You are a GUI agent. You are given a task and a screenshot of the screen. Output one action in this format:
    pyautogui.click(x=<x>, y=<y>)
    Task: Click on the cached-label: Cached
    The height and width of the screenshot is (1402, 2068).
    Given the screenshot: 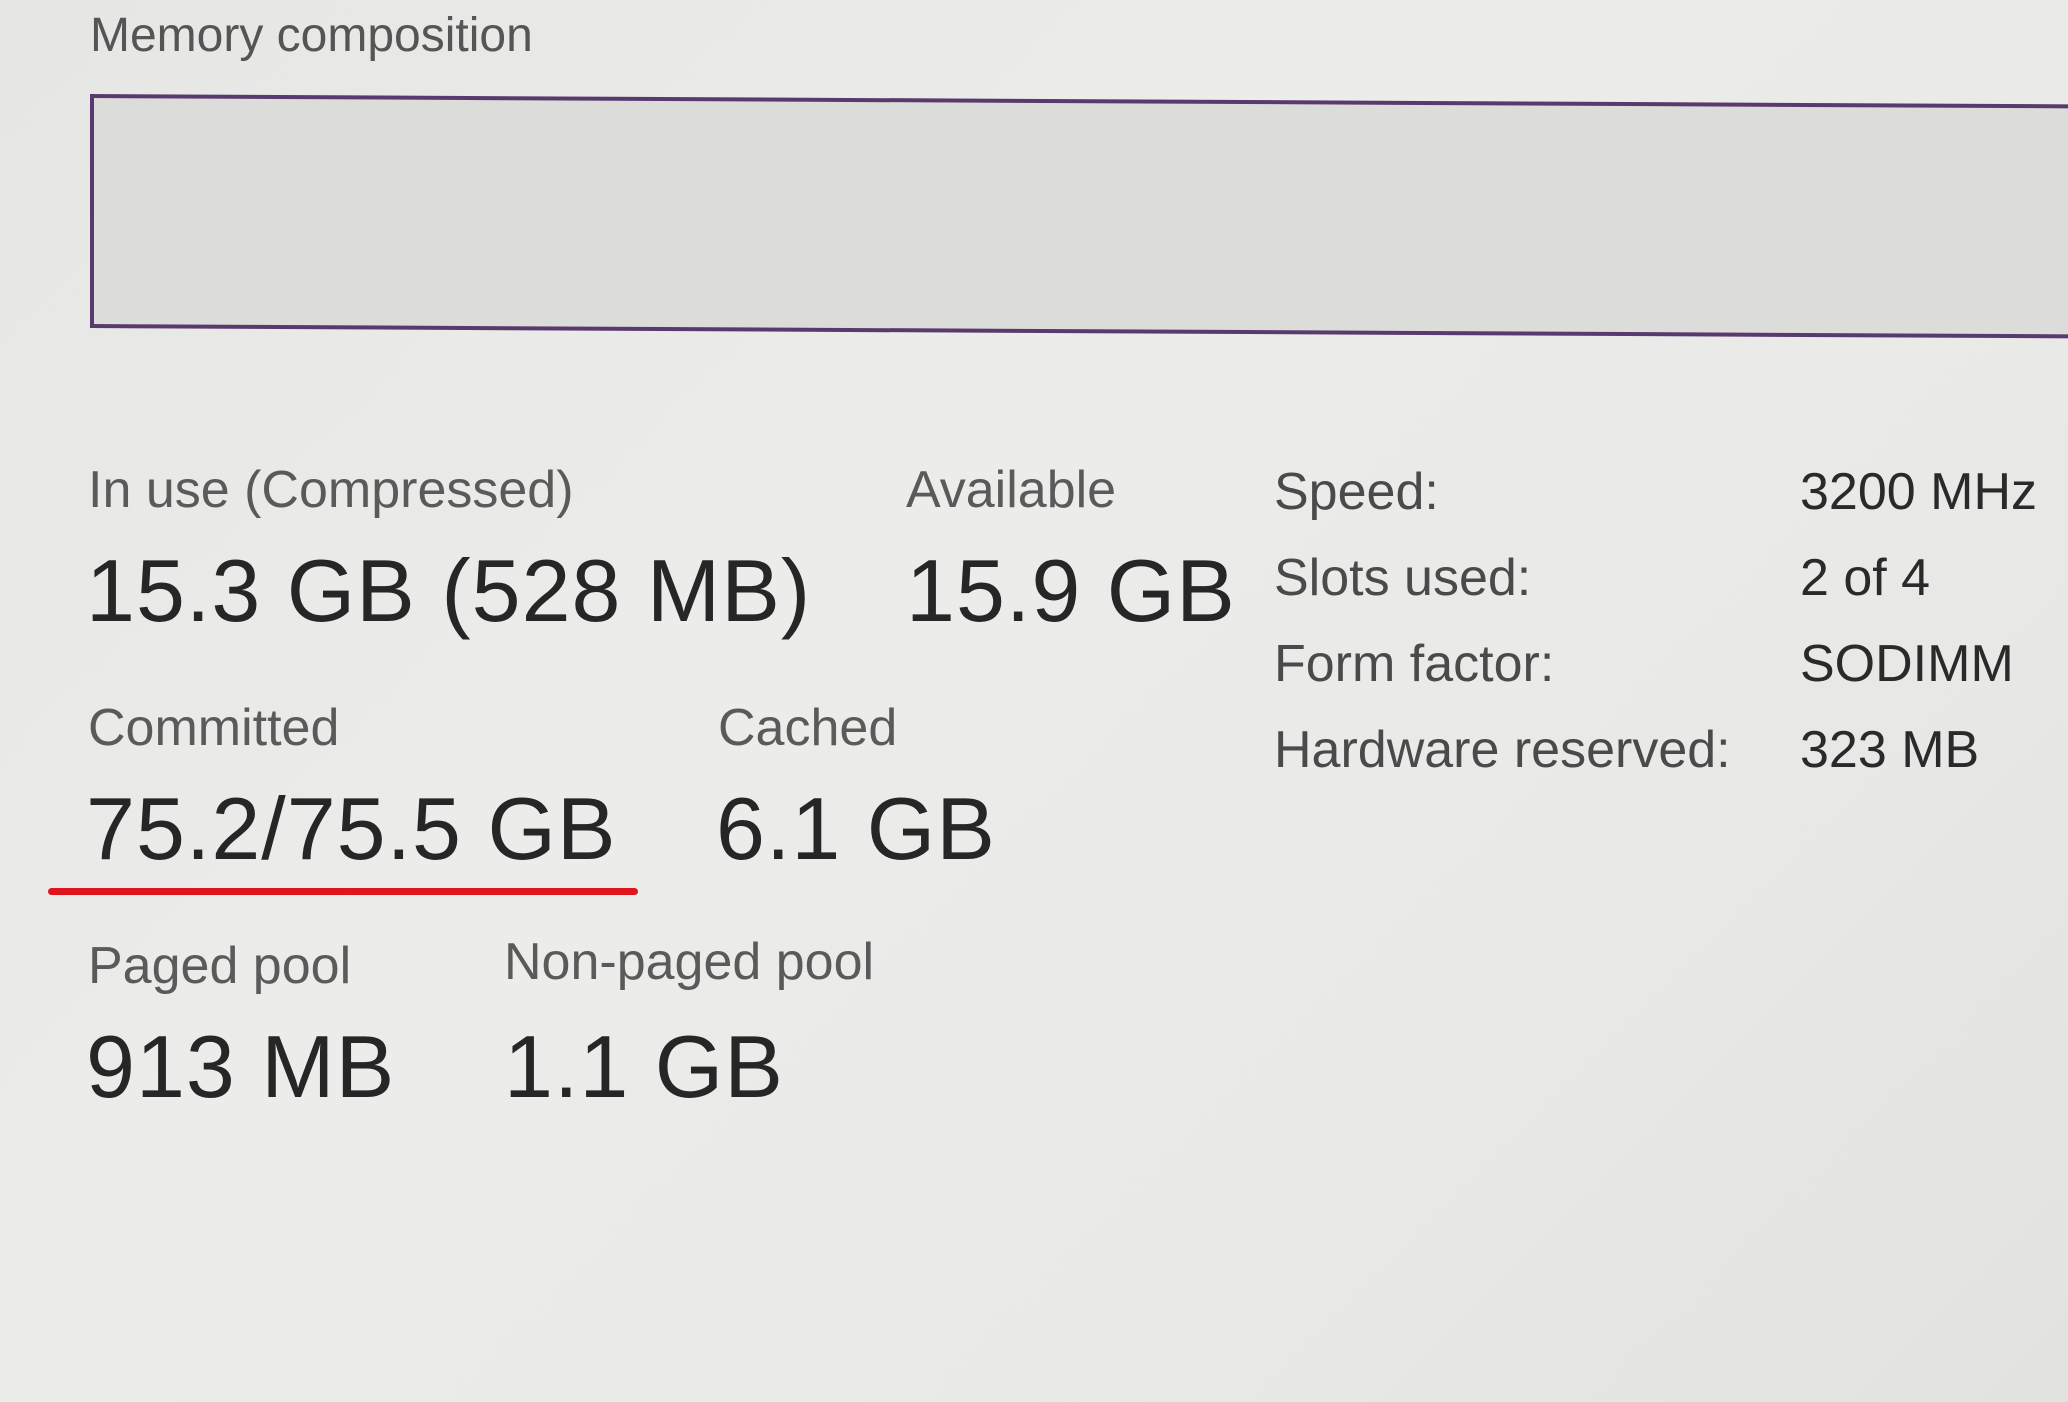 What is the action you would take?
    pyautogui.click(x=808, y=728)
    